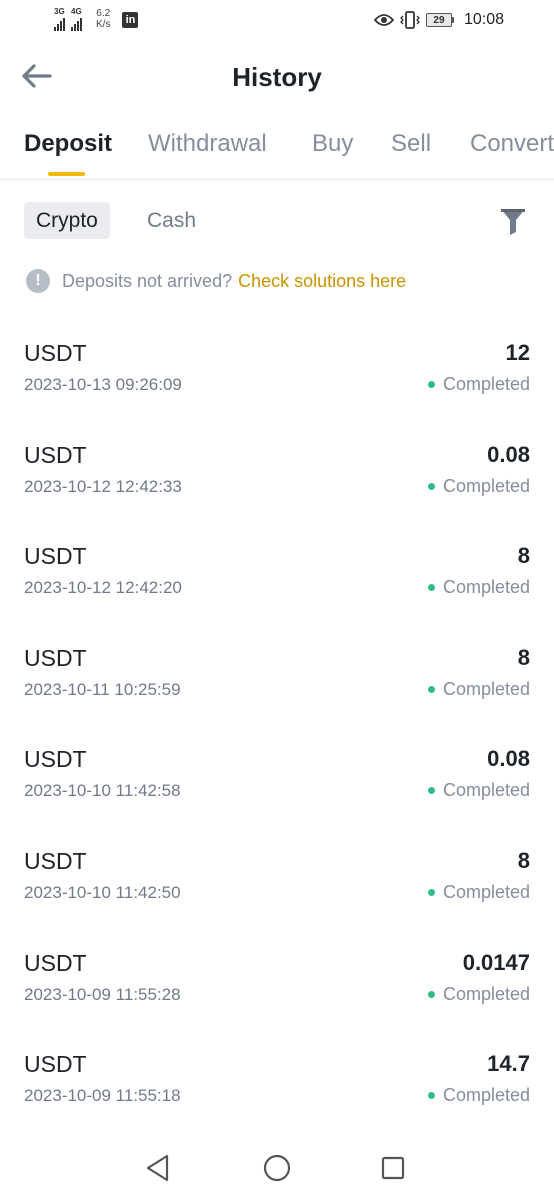 Image resolution: width=554 pixels, height=1200 pixels. I want to click on deposit-date: 2023-10-13 09:26:09, so click(103, 384).